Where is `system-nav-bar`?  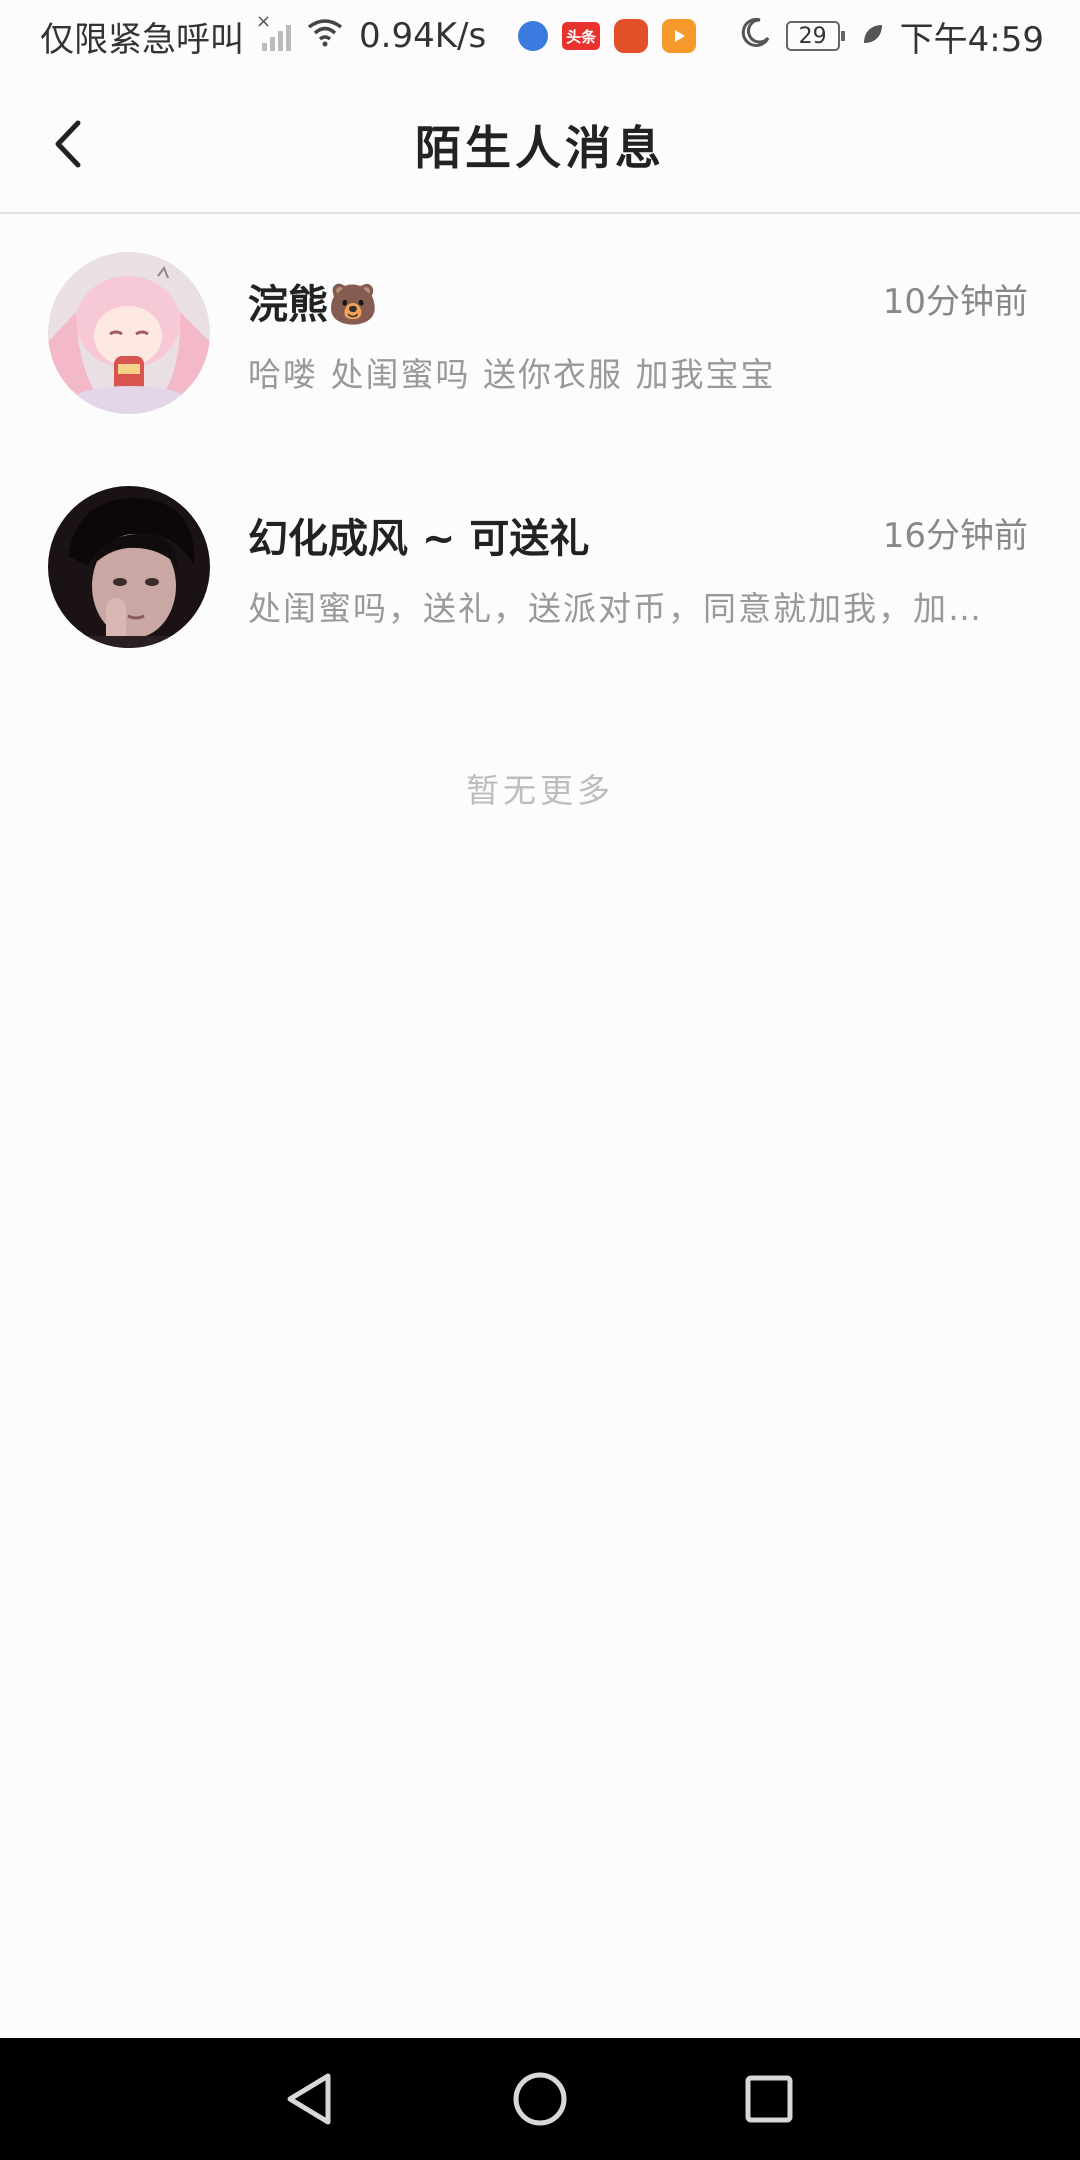
system-nav-bar is located at coordinates (540, 2099).